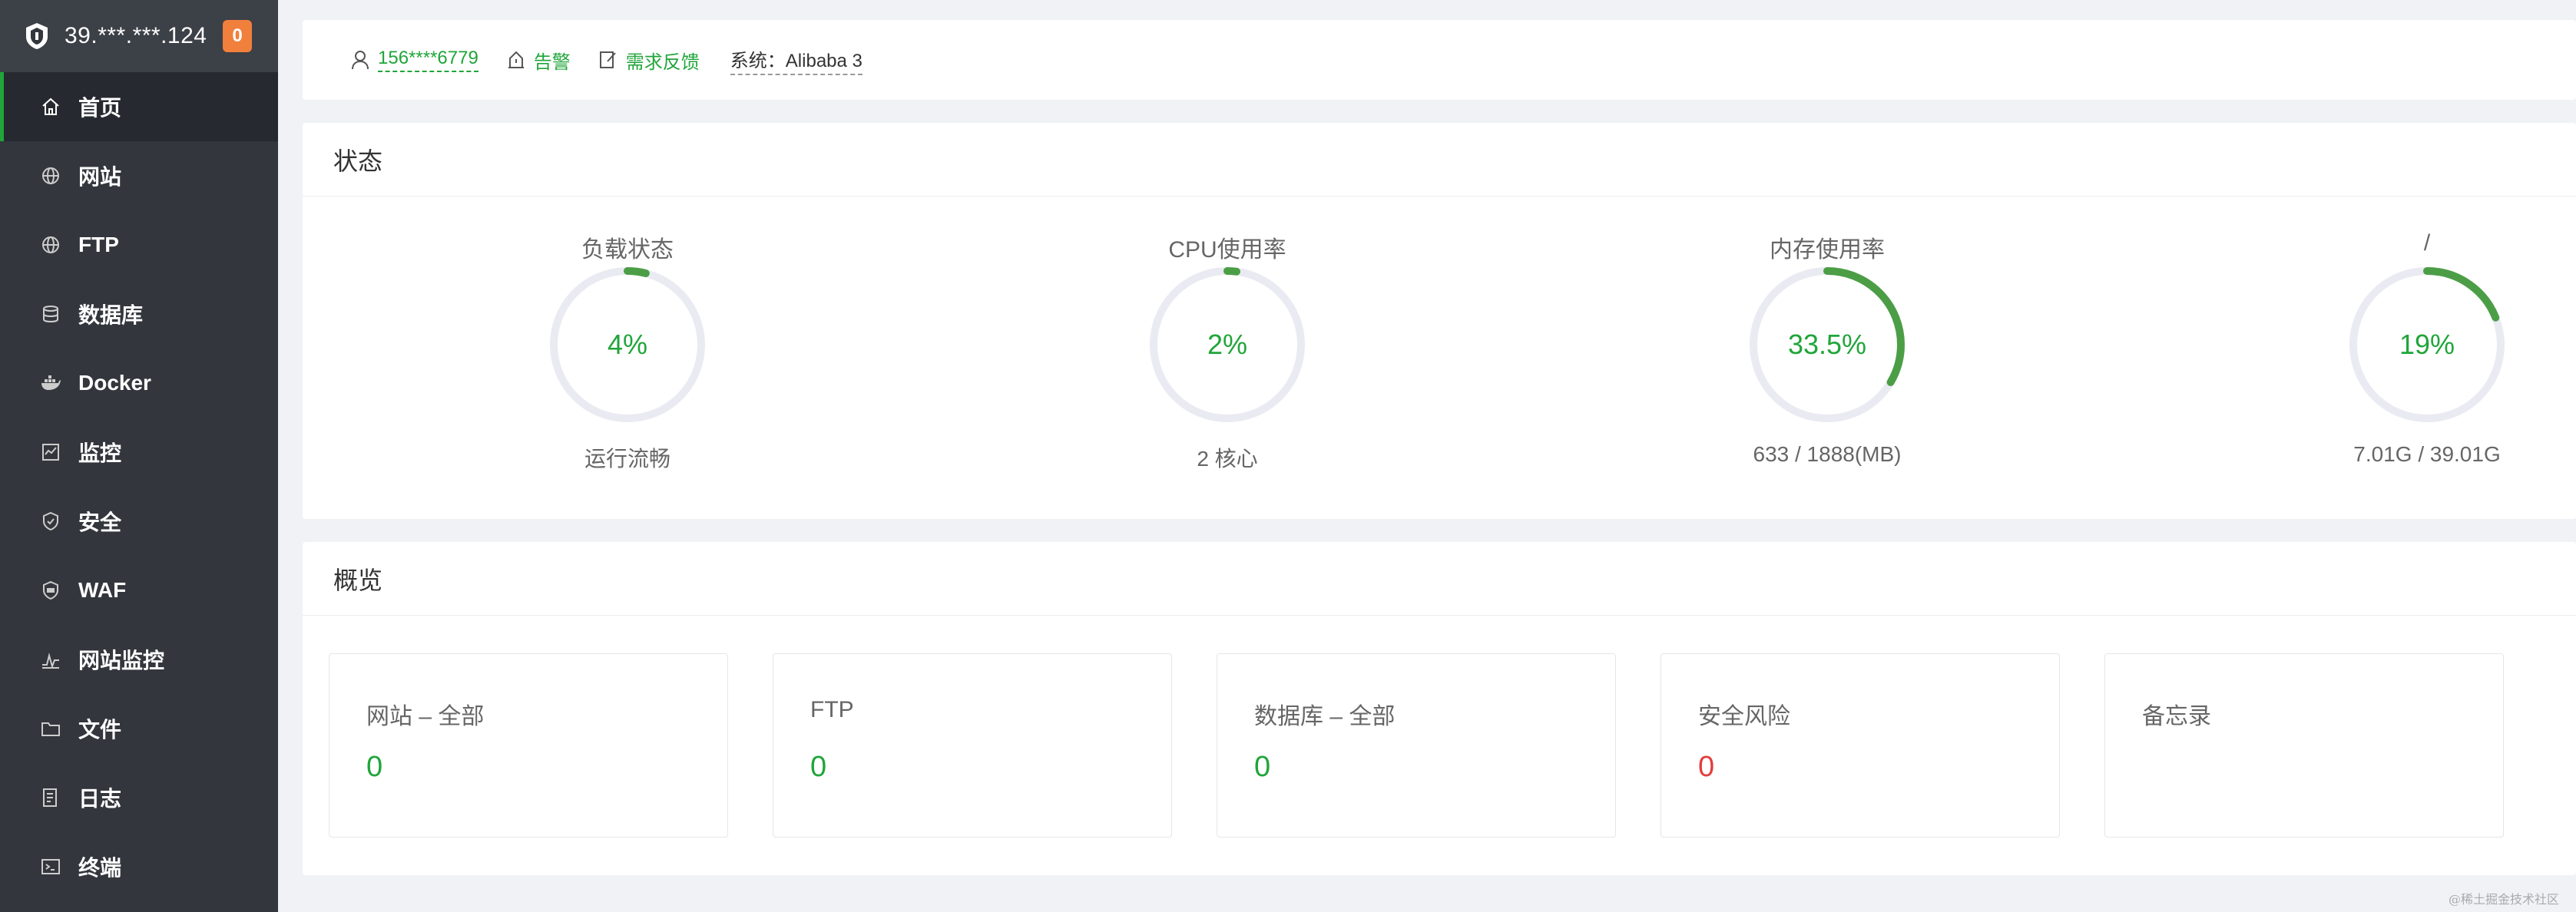 This screenshot has width=2576, height=912. Describe the element at coordinates (139, 175) in the screenshot. I see `sidebar-item-website: 网站` at that location.